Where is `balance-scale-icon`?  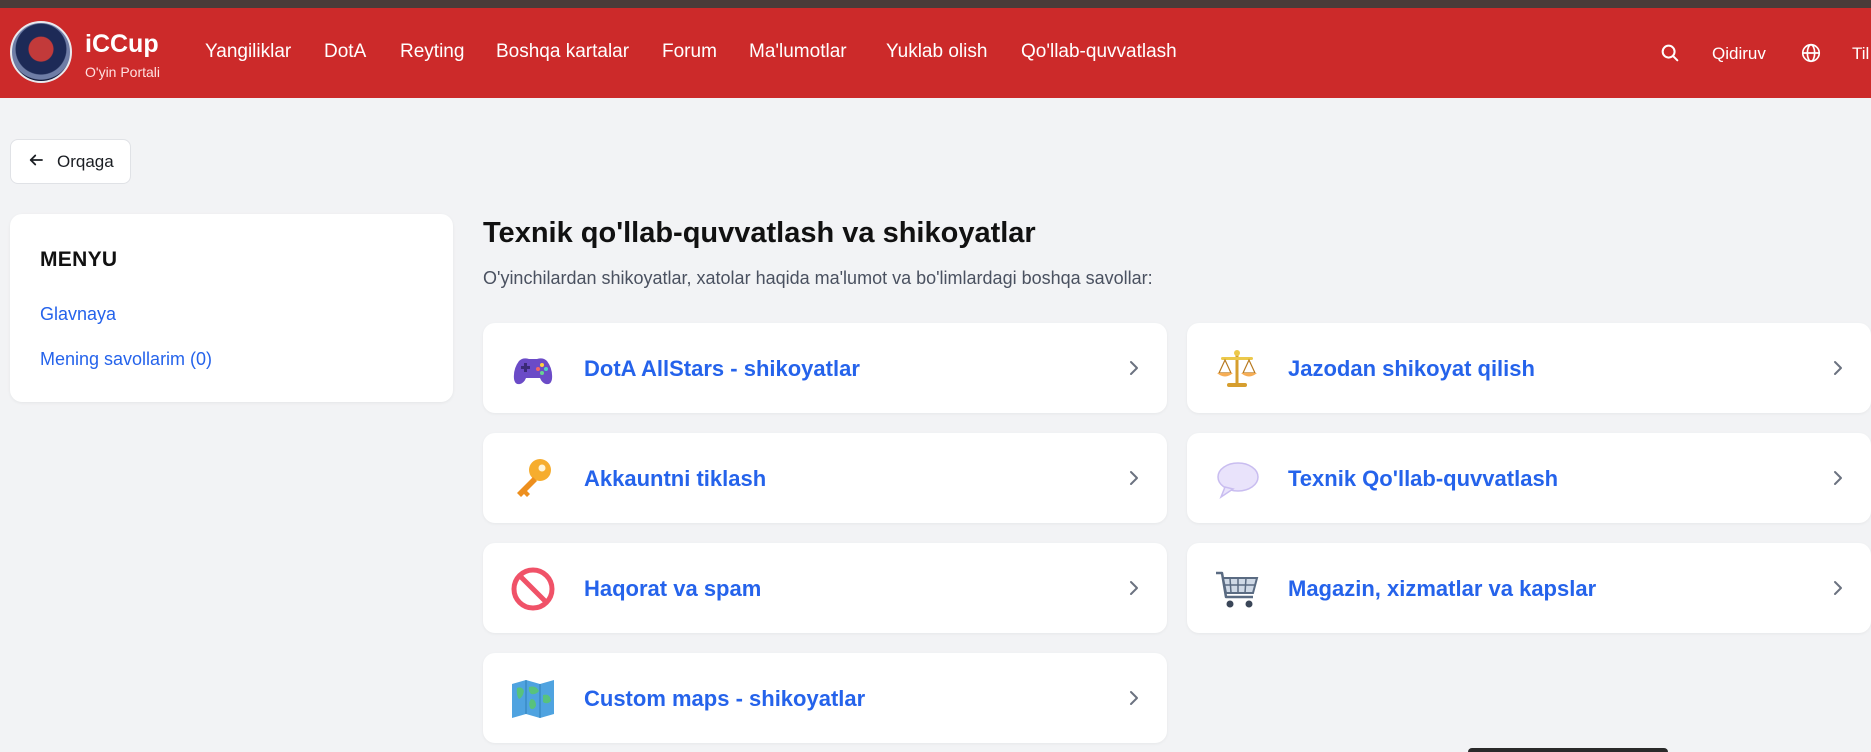 balance-scale-icon is located at coordinates (1237, 369).